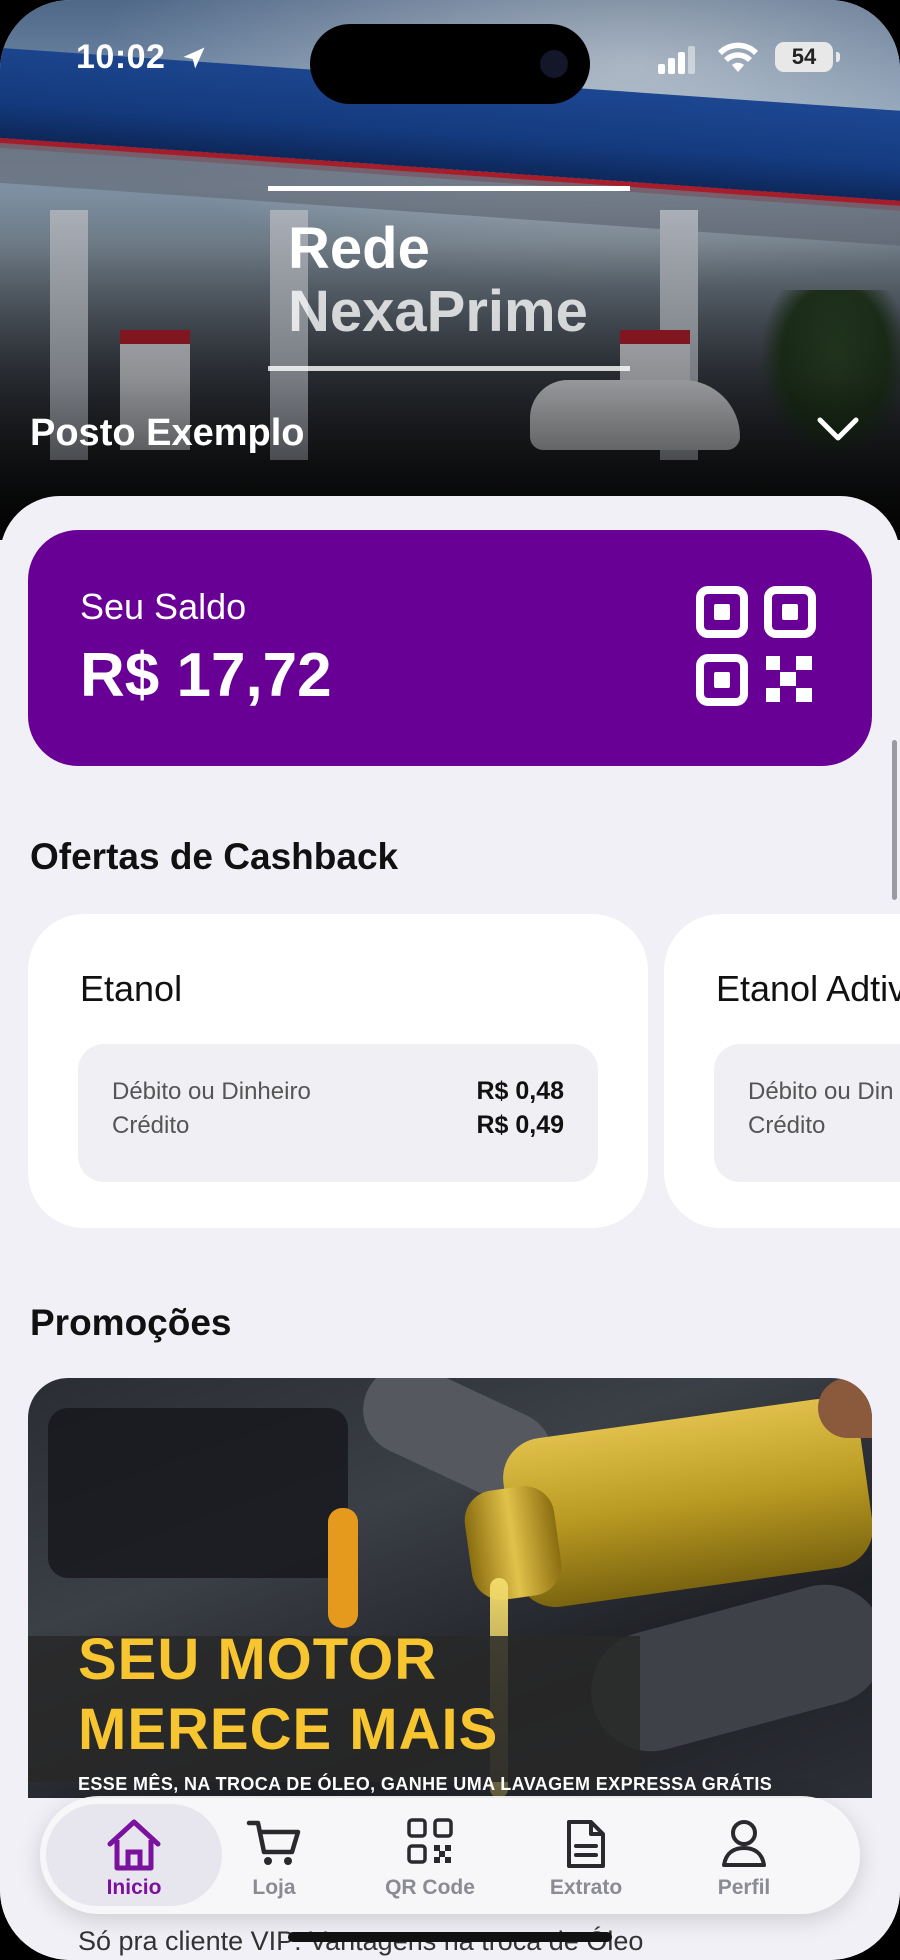  What do you see at coordinates (807, 57) in the screenshot?
I see `battery-indicator: 54` at bounding box center [807, 57].